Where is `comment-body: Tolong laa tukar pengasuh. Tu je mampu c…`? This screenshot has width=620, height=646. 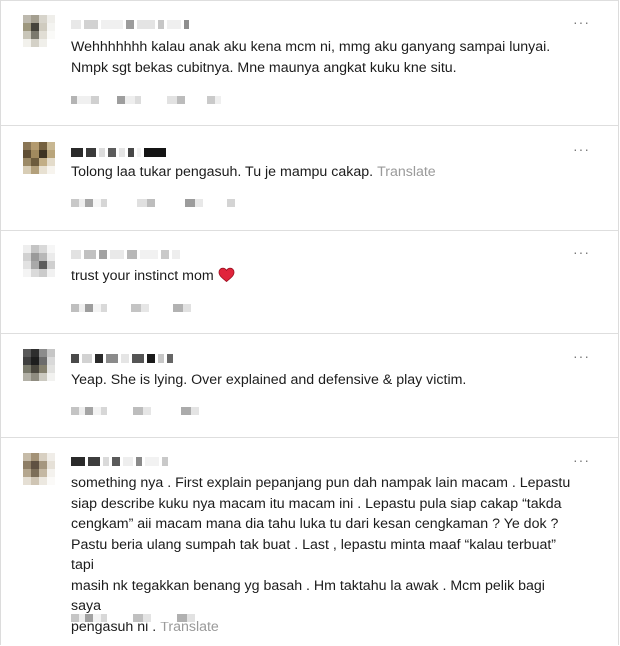 comment-body: Tolong laa tukar pengasuh. Tu je mampu c… is located at coordinates (222, 172).